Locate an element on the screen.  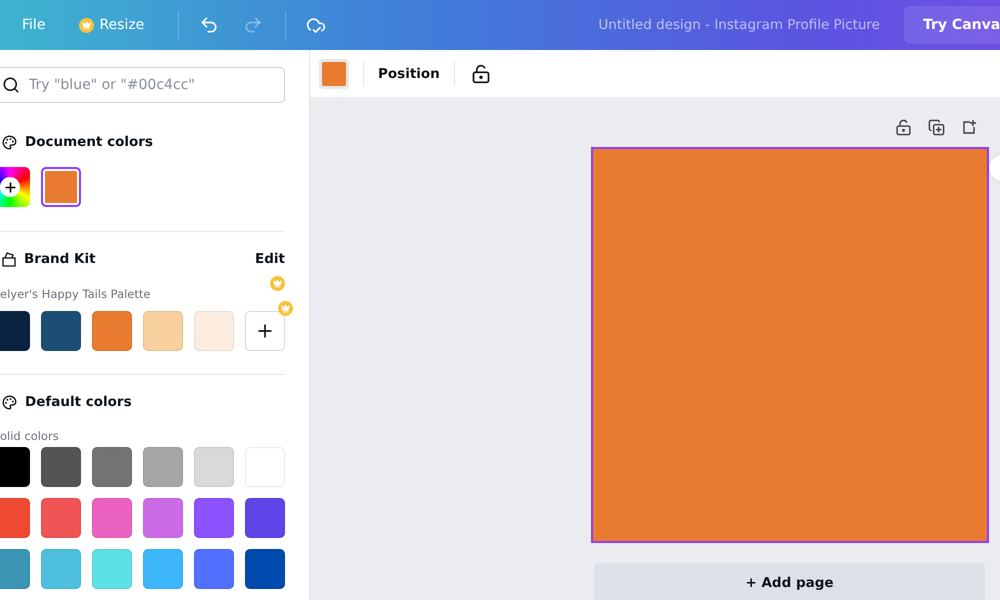
search-icon is located at coordinates (11, 85).